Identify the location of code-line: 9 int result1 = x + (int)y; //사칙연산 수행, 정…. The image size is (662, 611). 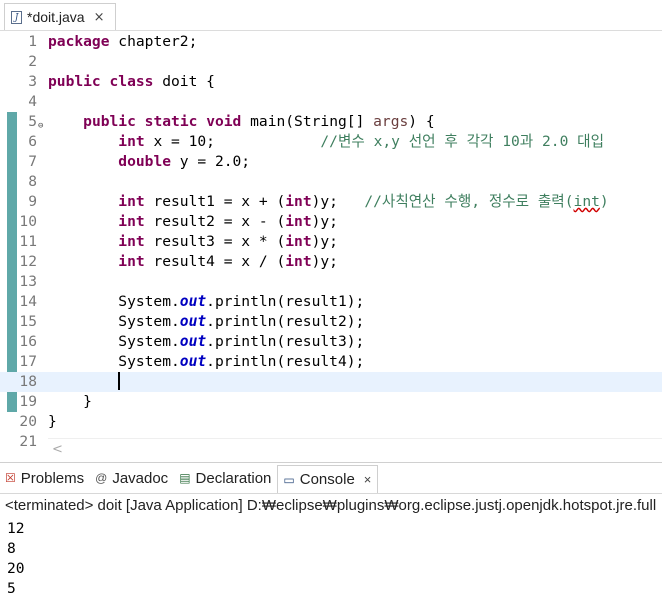
(331, 202).